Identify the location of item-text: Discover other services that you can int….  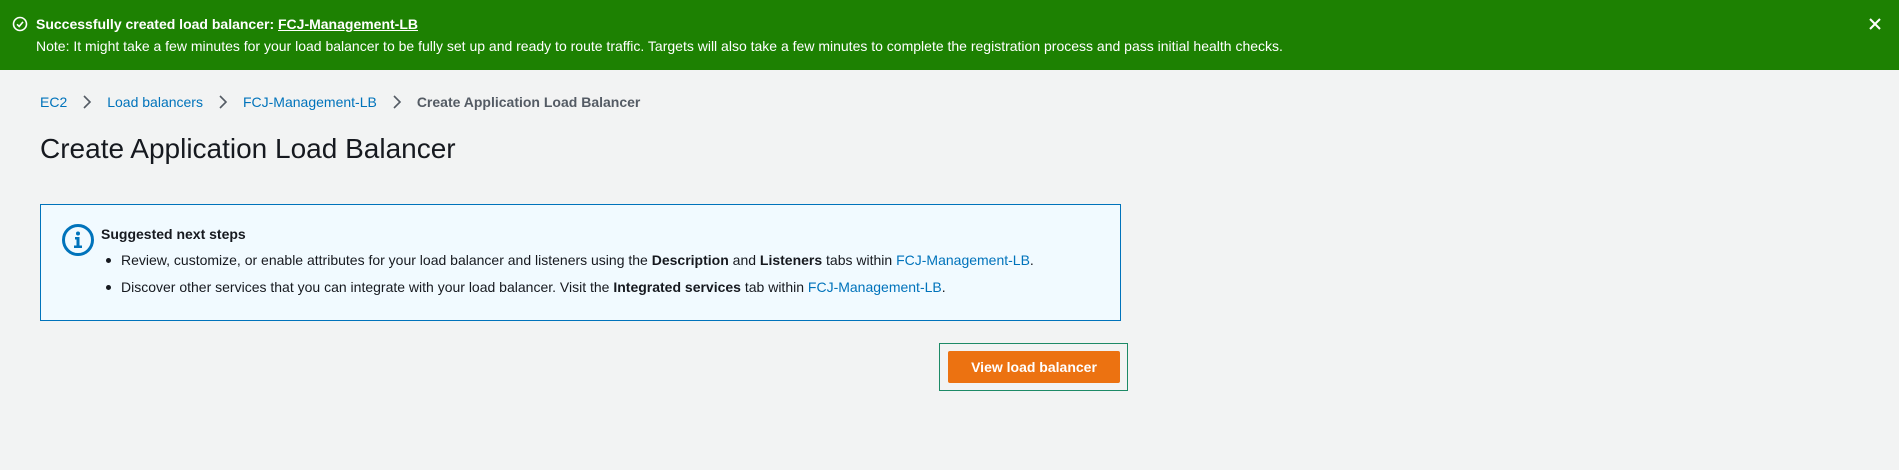
(367, 287).